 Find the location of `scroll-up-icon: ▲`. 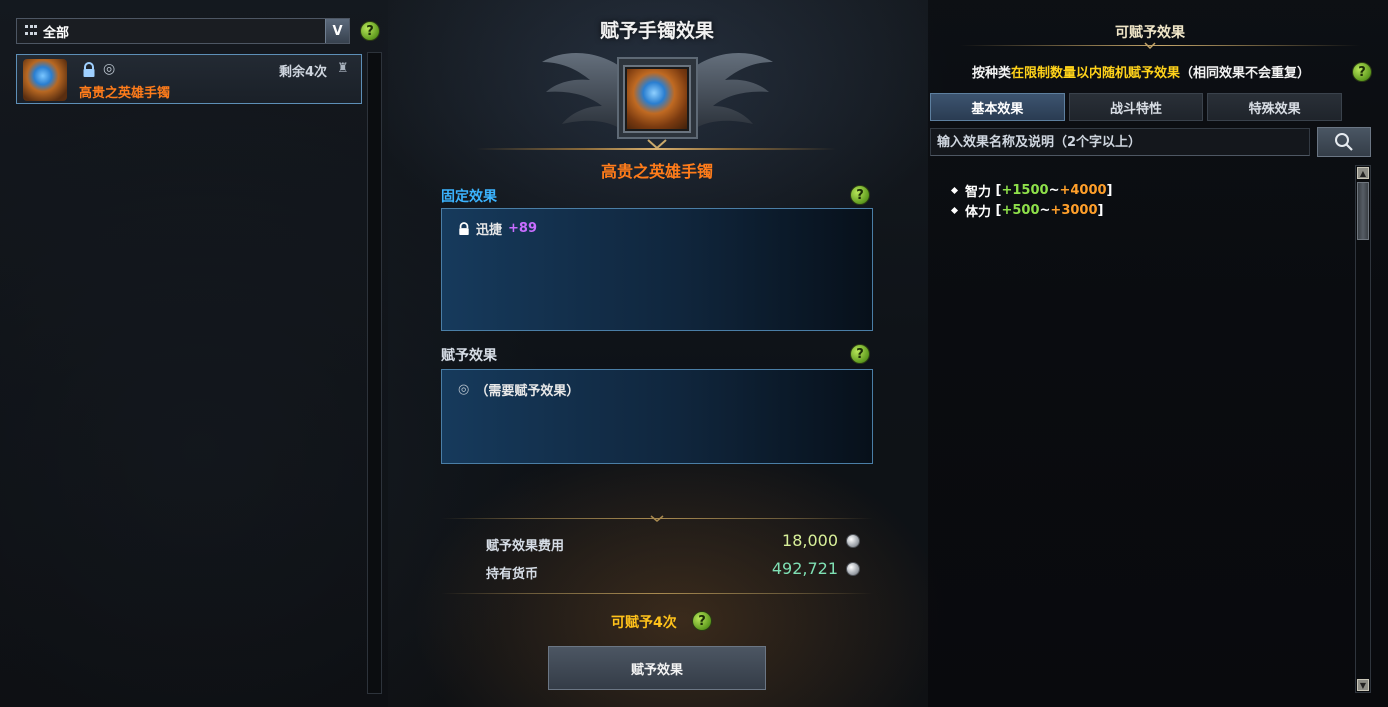

scroll-up-icon: ▲ is located at coordinates (1363, 173).